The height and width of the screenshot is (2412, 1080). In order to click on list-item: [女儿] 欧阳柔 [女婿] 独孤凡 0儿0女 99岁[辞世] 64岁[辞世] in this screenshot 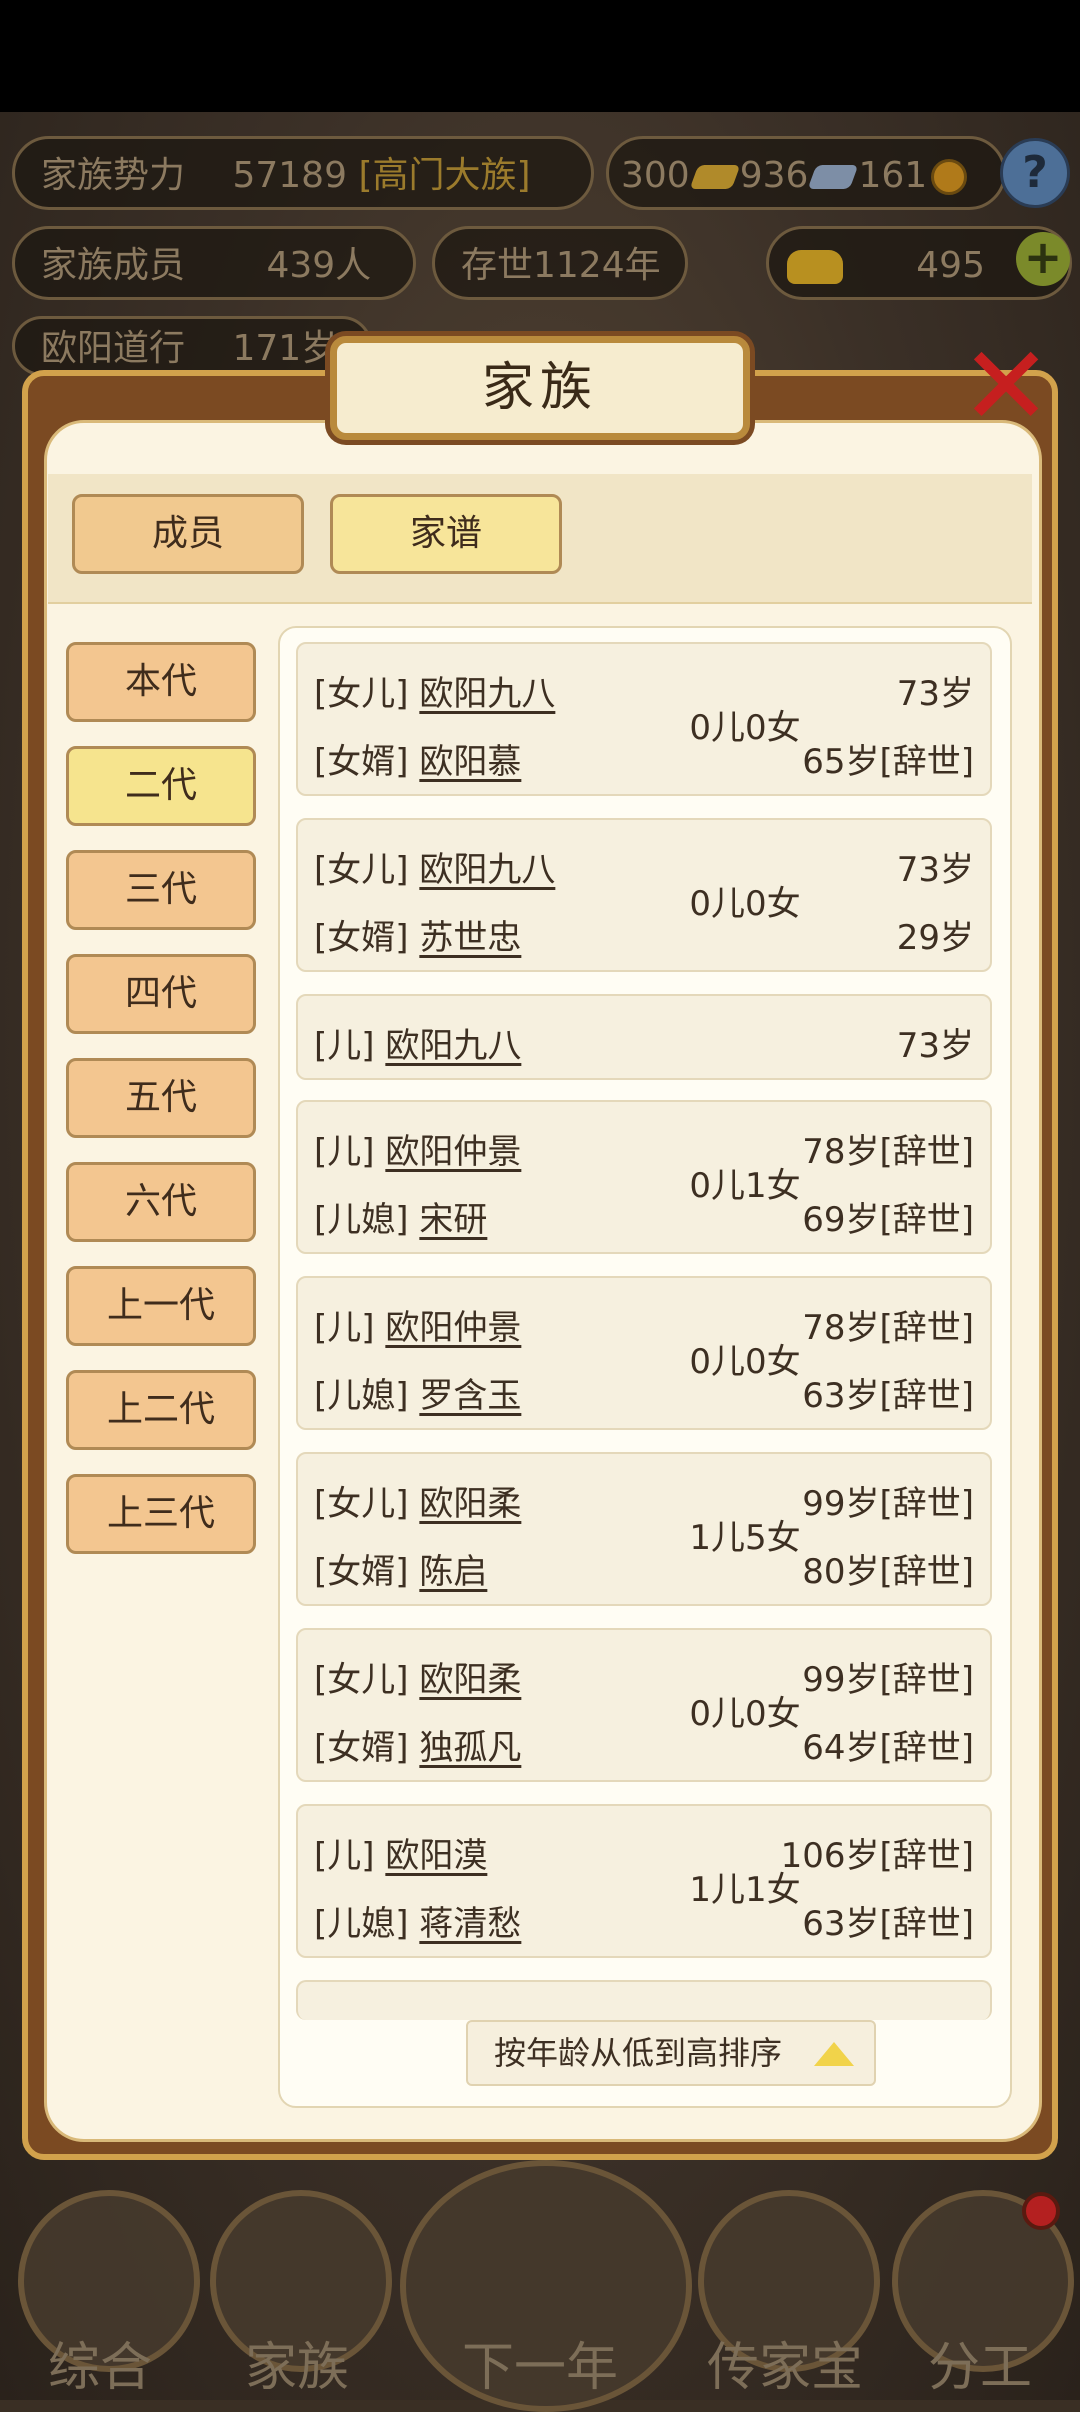, I will do `click(644, 1705)`.